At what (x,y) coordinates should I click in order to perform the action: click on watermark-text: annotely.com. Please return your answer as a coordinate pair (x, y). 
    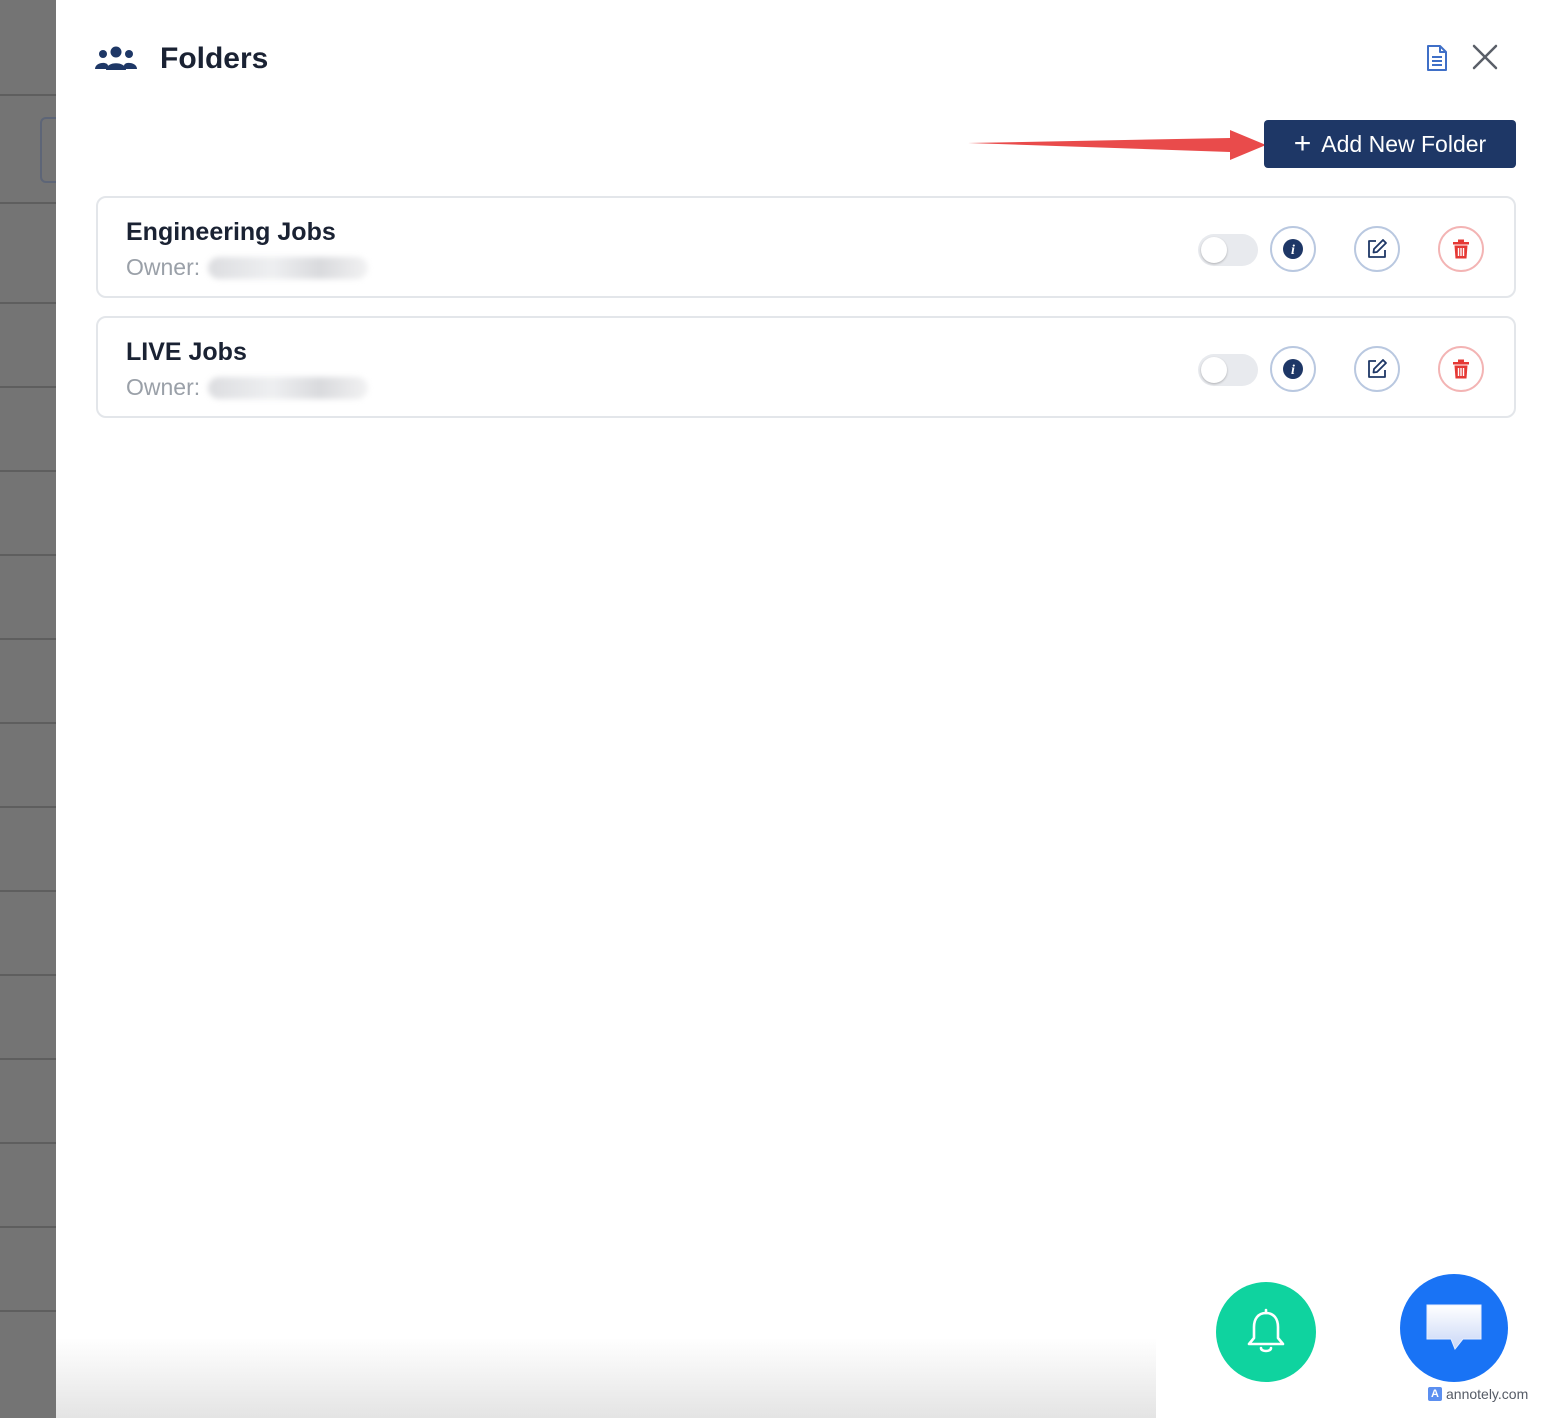
    Looking at the image, I should click on (1487, 1394).